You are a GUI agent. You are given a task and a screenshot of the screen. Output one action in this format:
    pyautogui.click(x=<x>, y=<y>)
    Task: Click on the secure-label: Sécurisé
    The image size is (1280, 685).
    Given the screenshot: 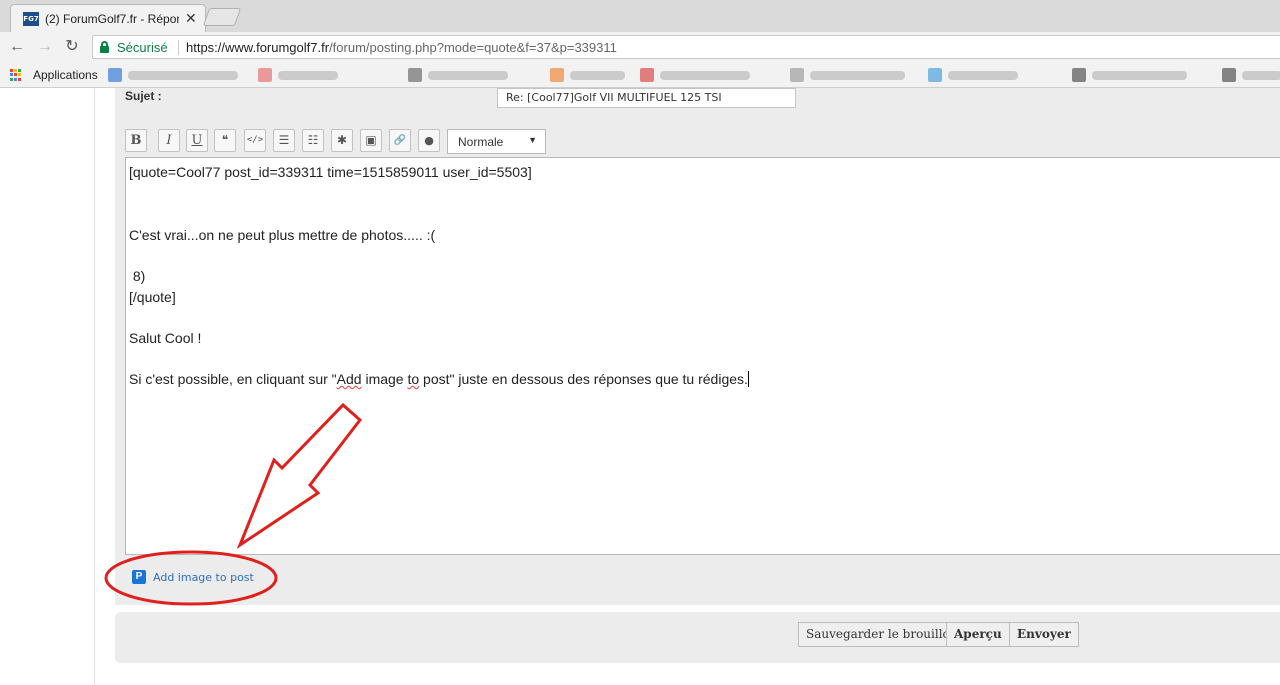 What is the action you would take?
    pyautogui.click(x=142, y=47)
    